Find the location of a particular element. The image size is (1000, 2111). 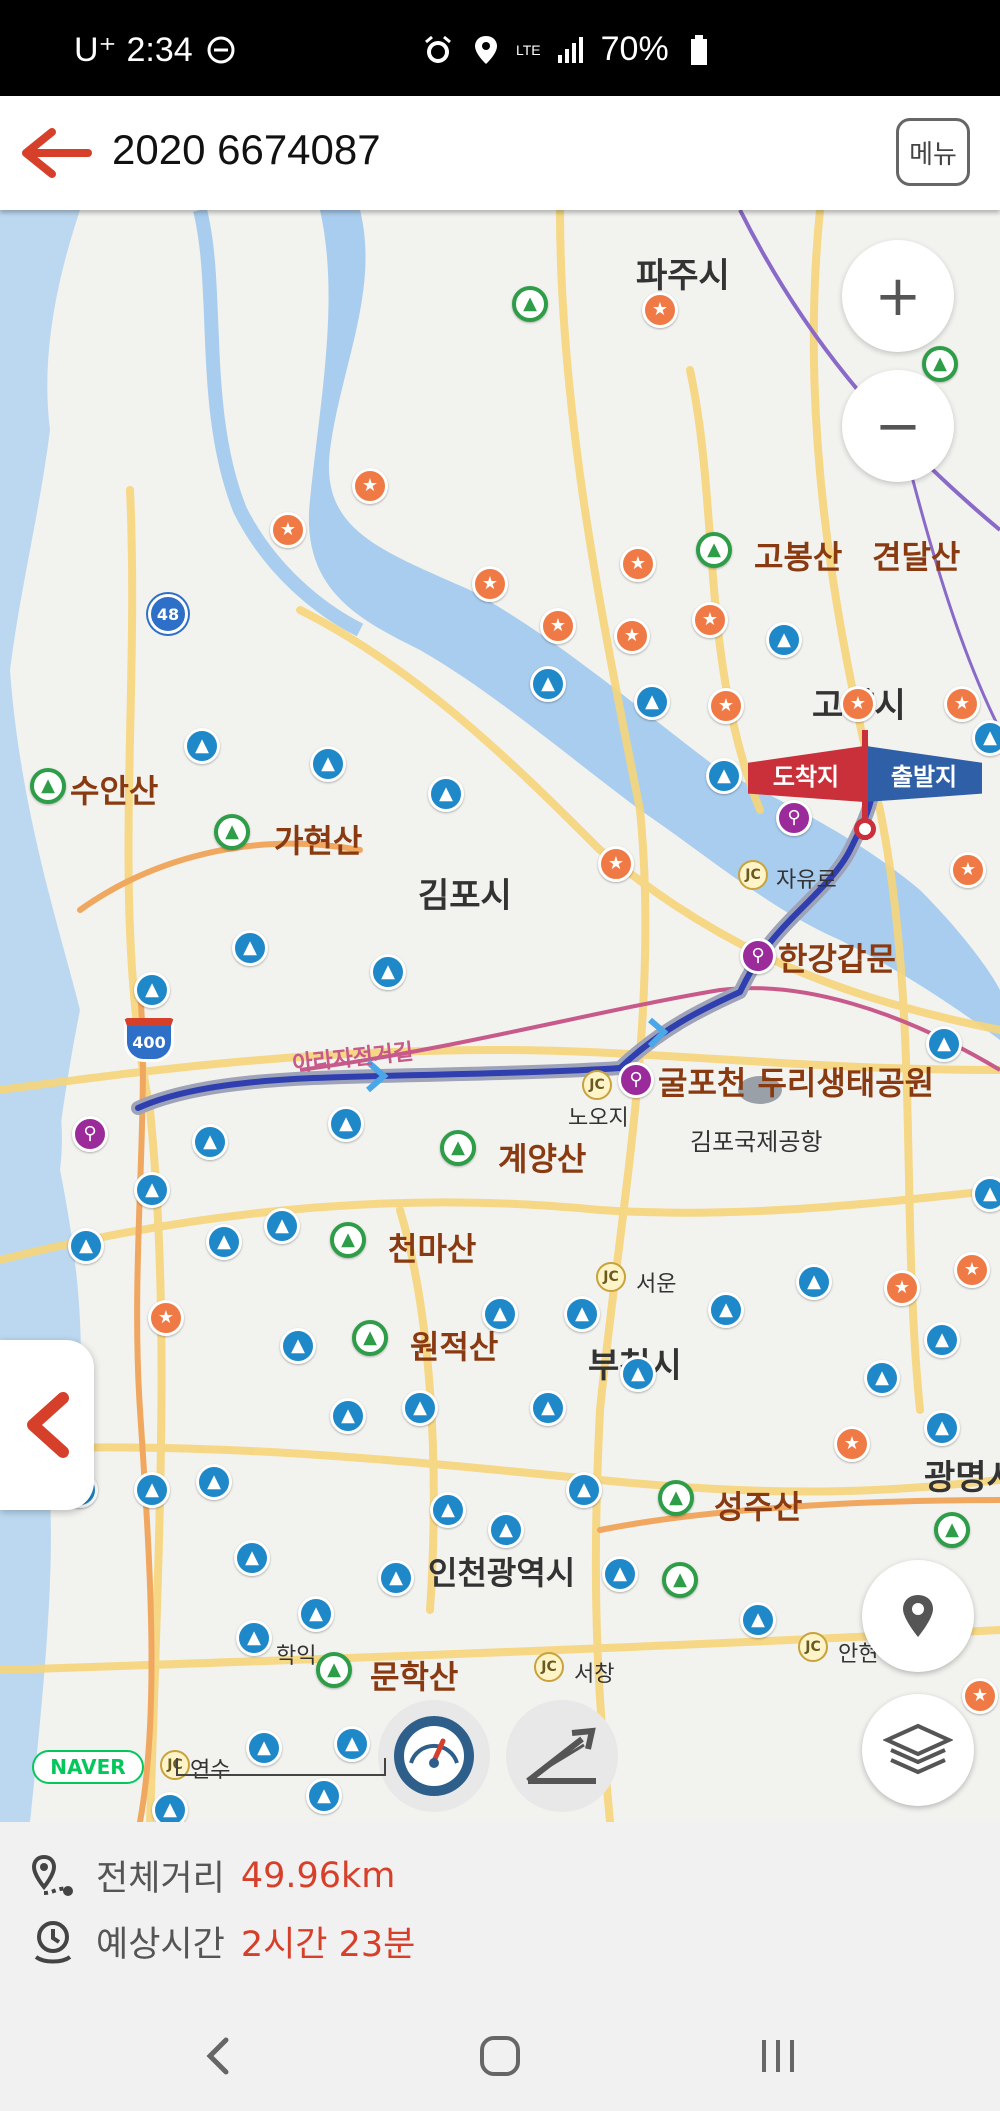

side-panel-toggle is located at coordinates (47, 1425).